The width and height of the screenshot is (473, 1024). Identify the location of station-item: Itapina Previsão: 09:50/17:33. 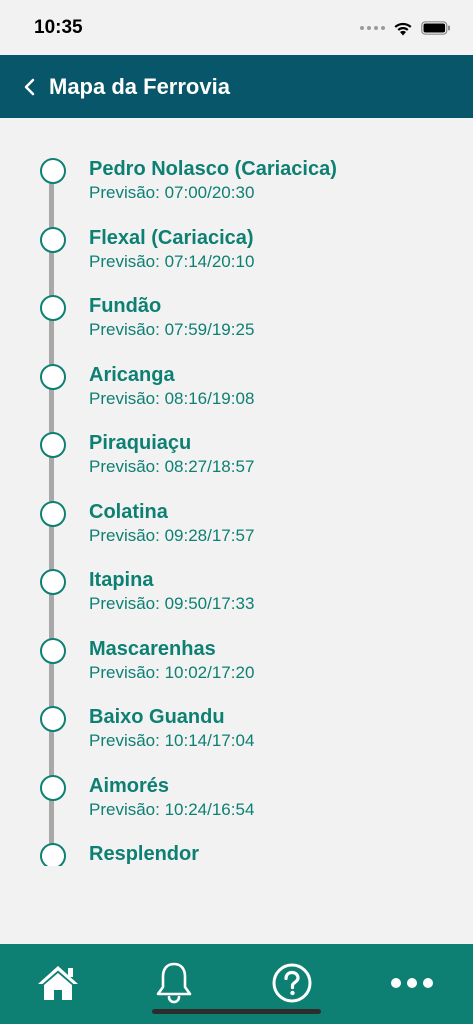
(236, 571).